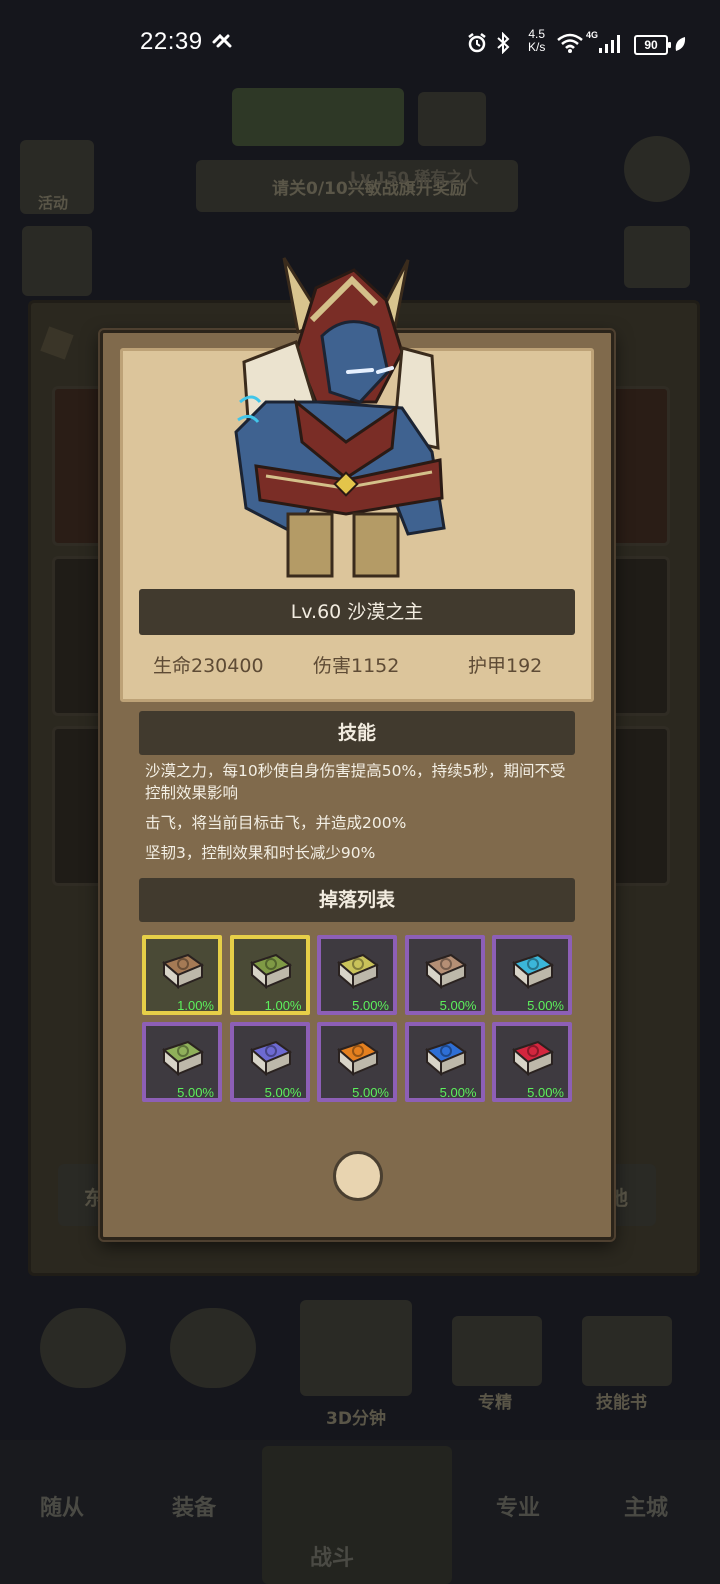 Image resolution: width=720 pixels, height=1584 pixels. What do you see at coordinates (318, 117) in the screenshot?
I see `bg-green-button` at bounding box center [318, 117].